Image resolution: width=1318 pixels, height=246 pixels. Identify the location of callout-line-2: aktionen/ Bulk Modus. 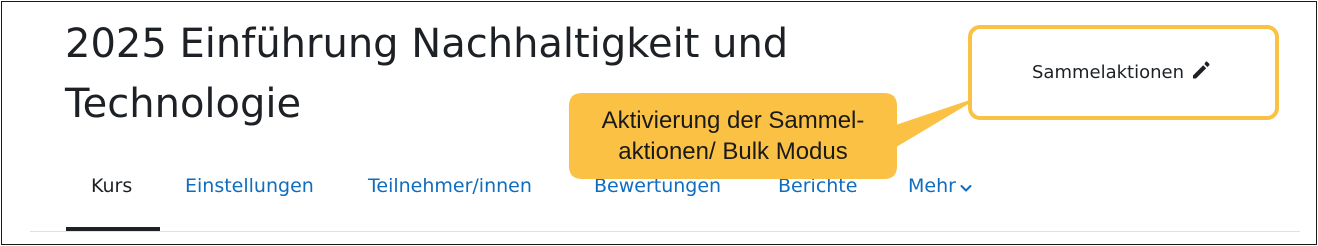
(733, 151).